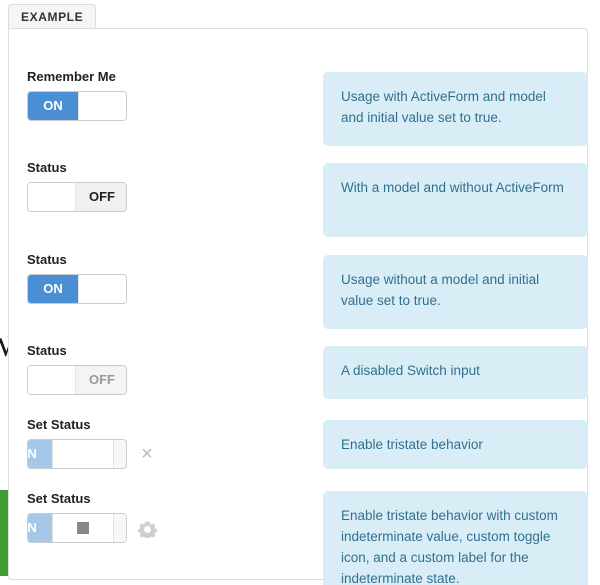  What do you see at coordinates (52, 16) in the screenshot?
I see `tab-example: EXAMPLE` at bounding box center [52, 16].